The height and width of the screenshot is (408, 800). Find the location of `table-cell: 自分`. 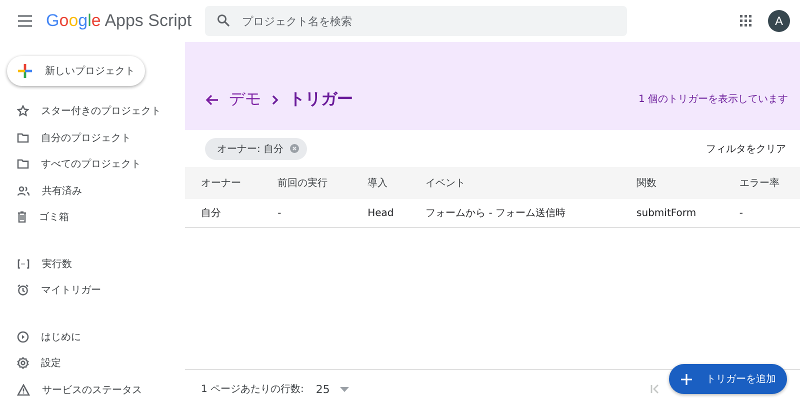

table-cell: 自分 is located at coordinates (223, 213).